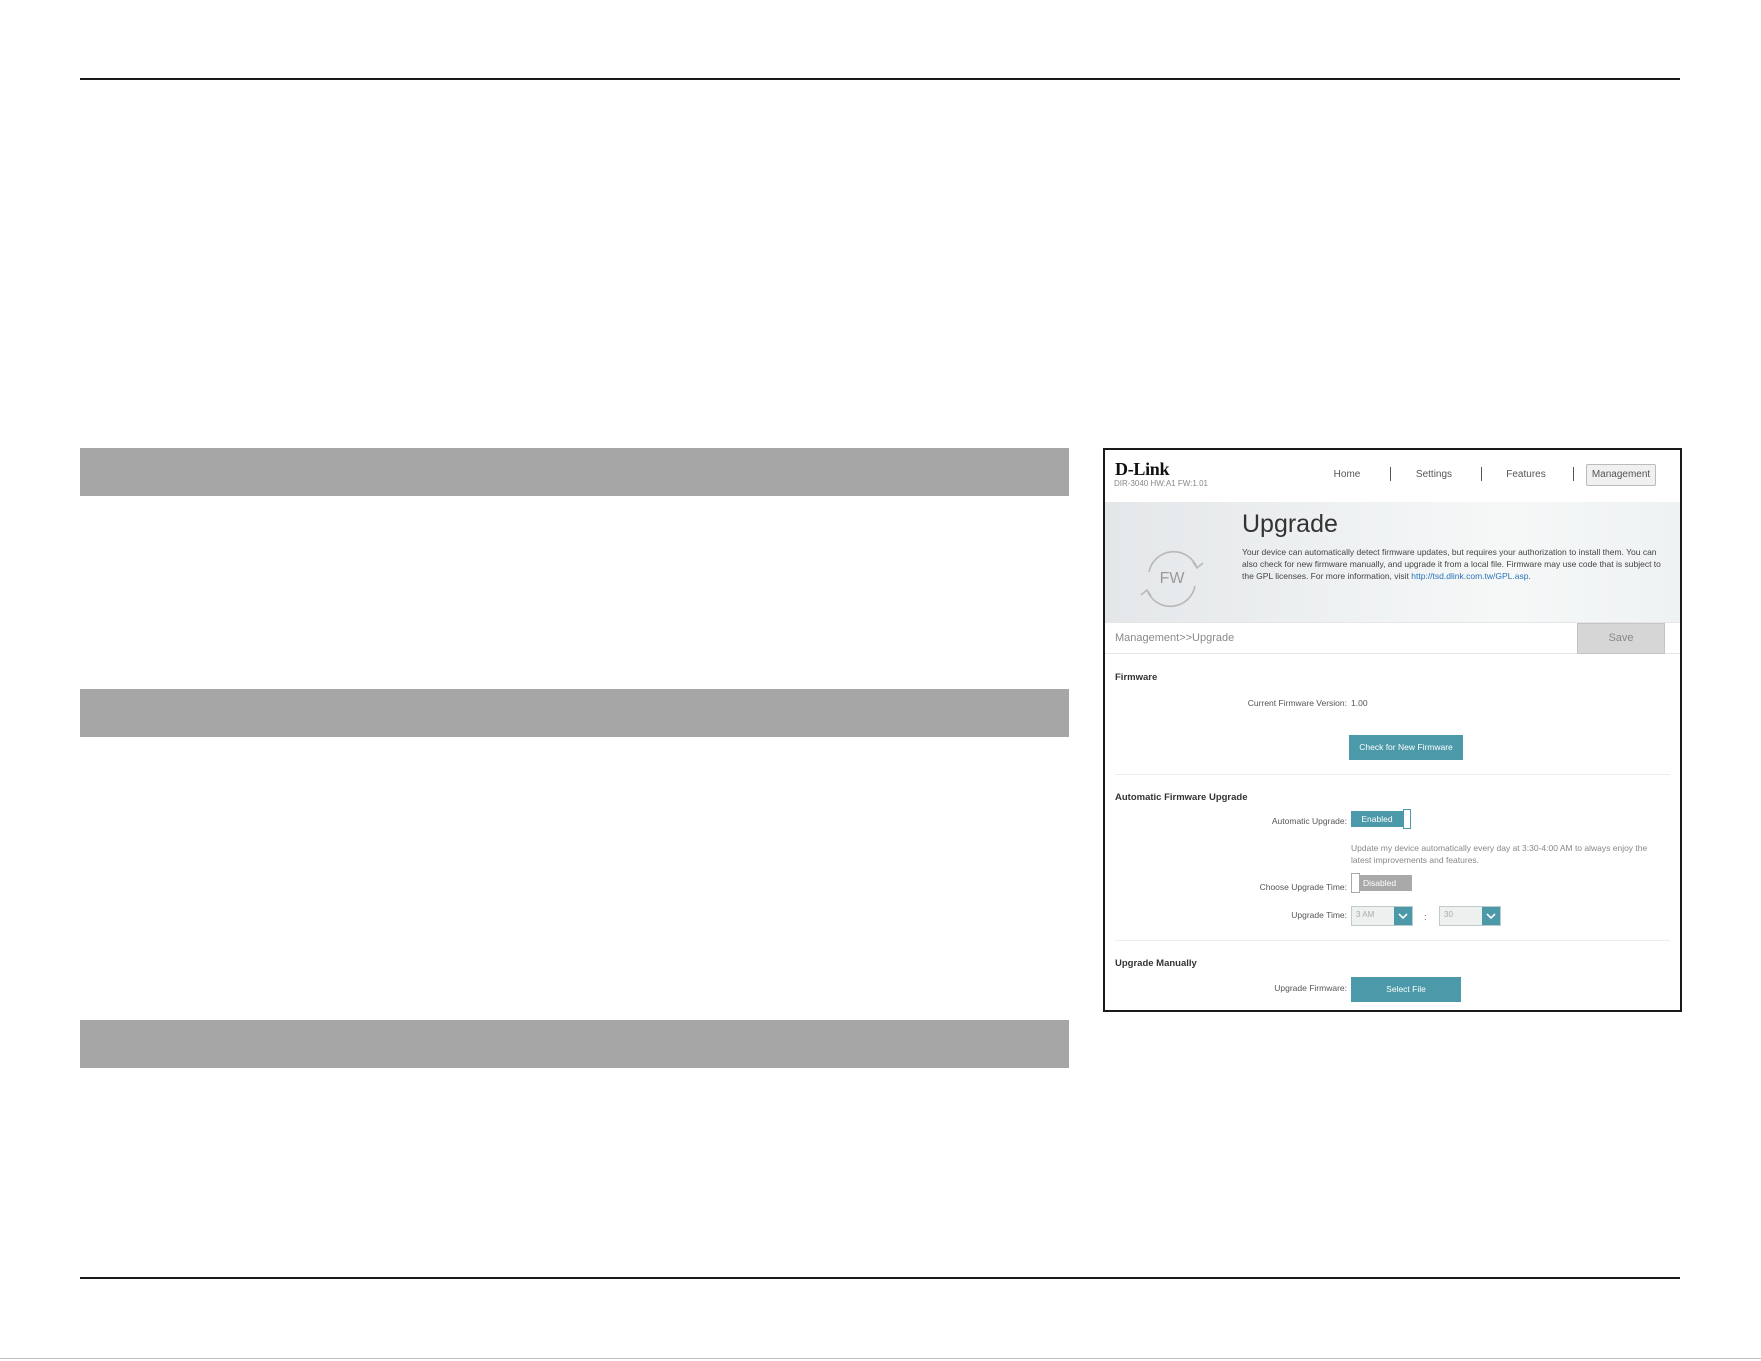  What do you see at coordinates (1377, 819) in the screenshot?
I see `toggle-state: Enabled` at bounding box center [1377, 819].